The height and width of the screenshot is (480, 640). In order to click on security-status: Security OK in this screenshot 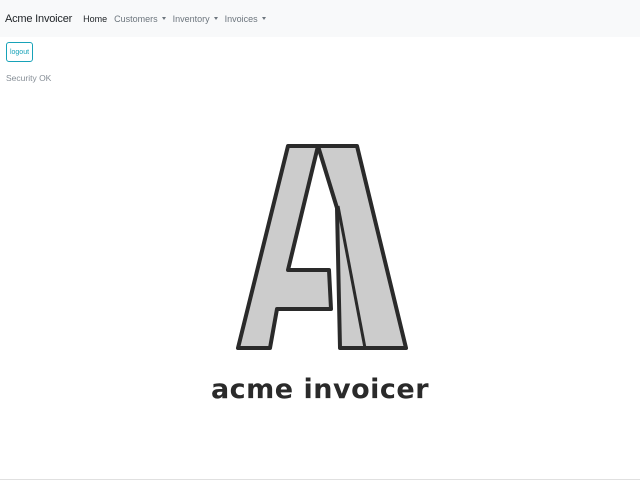, I will do `click(29, 78)`.